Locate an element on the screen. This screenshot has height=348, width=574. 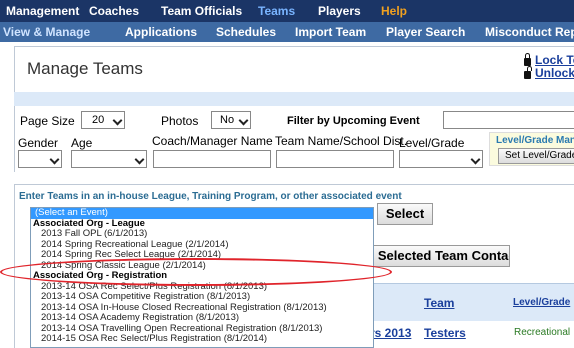
nav-players: Players is located at coordinates (339, 11).